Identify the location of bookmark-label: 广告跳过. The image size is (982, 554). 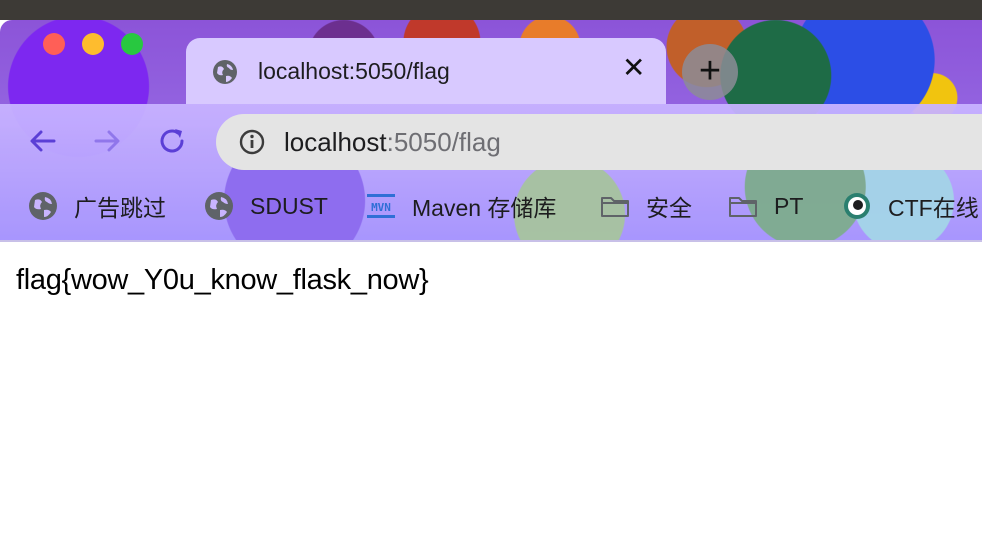
(120, 208).